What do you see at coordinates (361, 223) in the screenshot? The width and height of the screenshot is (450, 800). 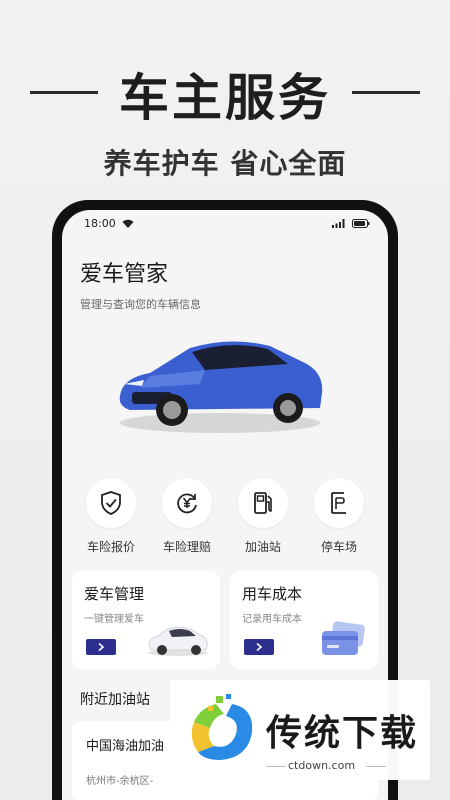 I see `battery-icon` at bounding box center [361, 223].